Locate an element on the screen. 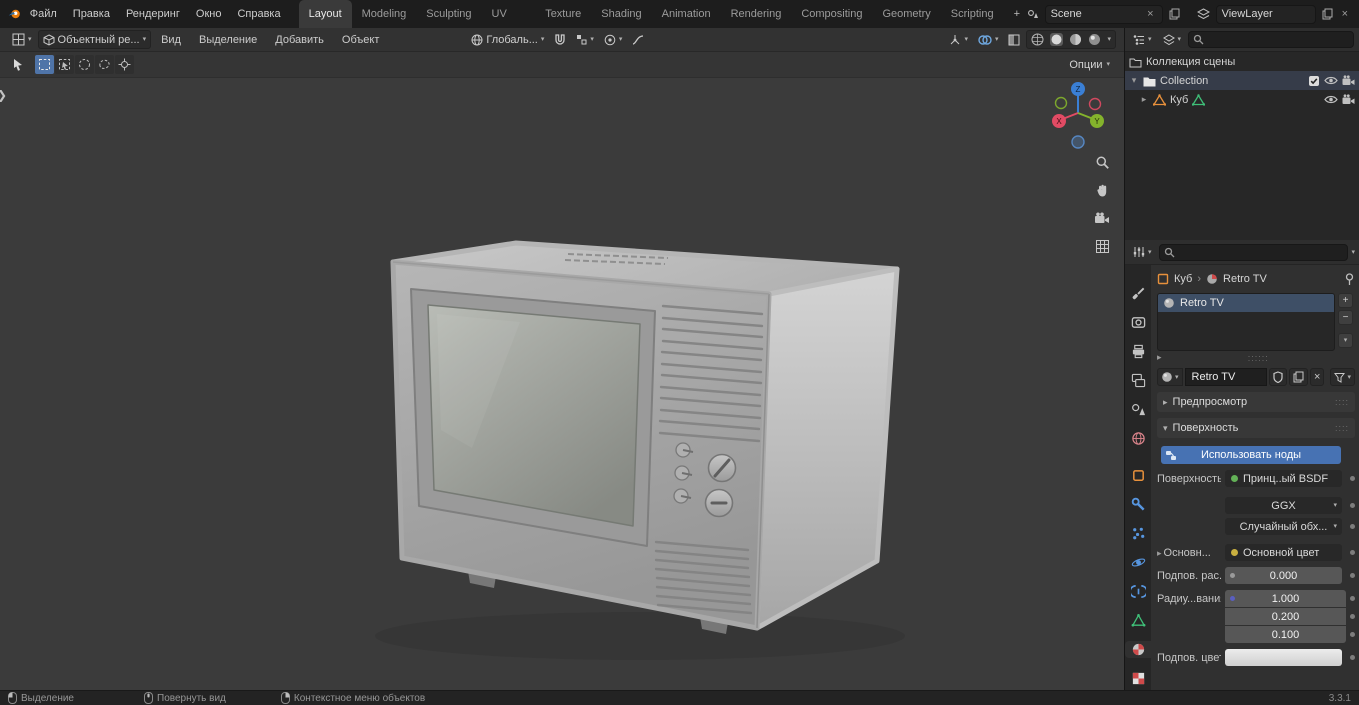 Image resolution: width=1359 pixels, height=705 pixels. cursor-3d-tool is located at coordinates (124, 64).